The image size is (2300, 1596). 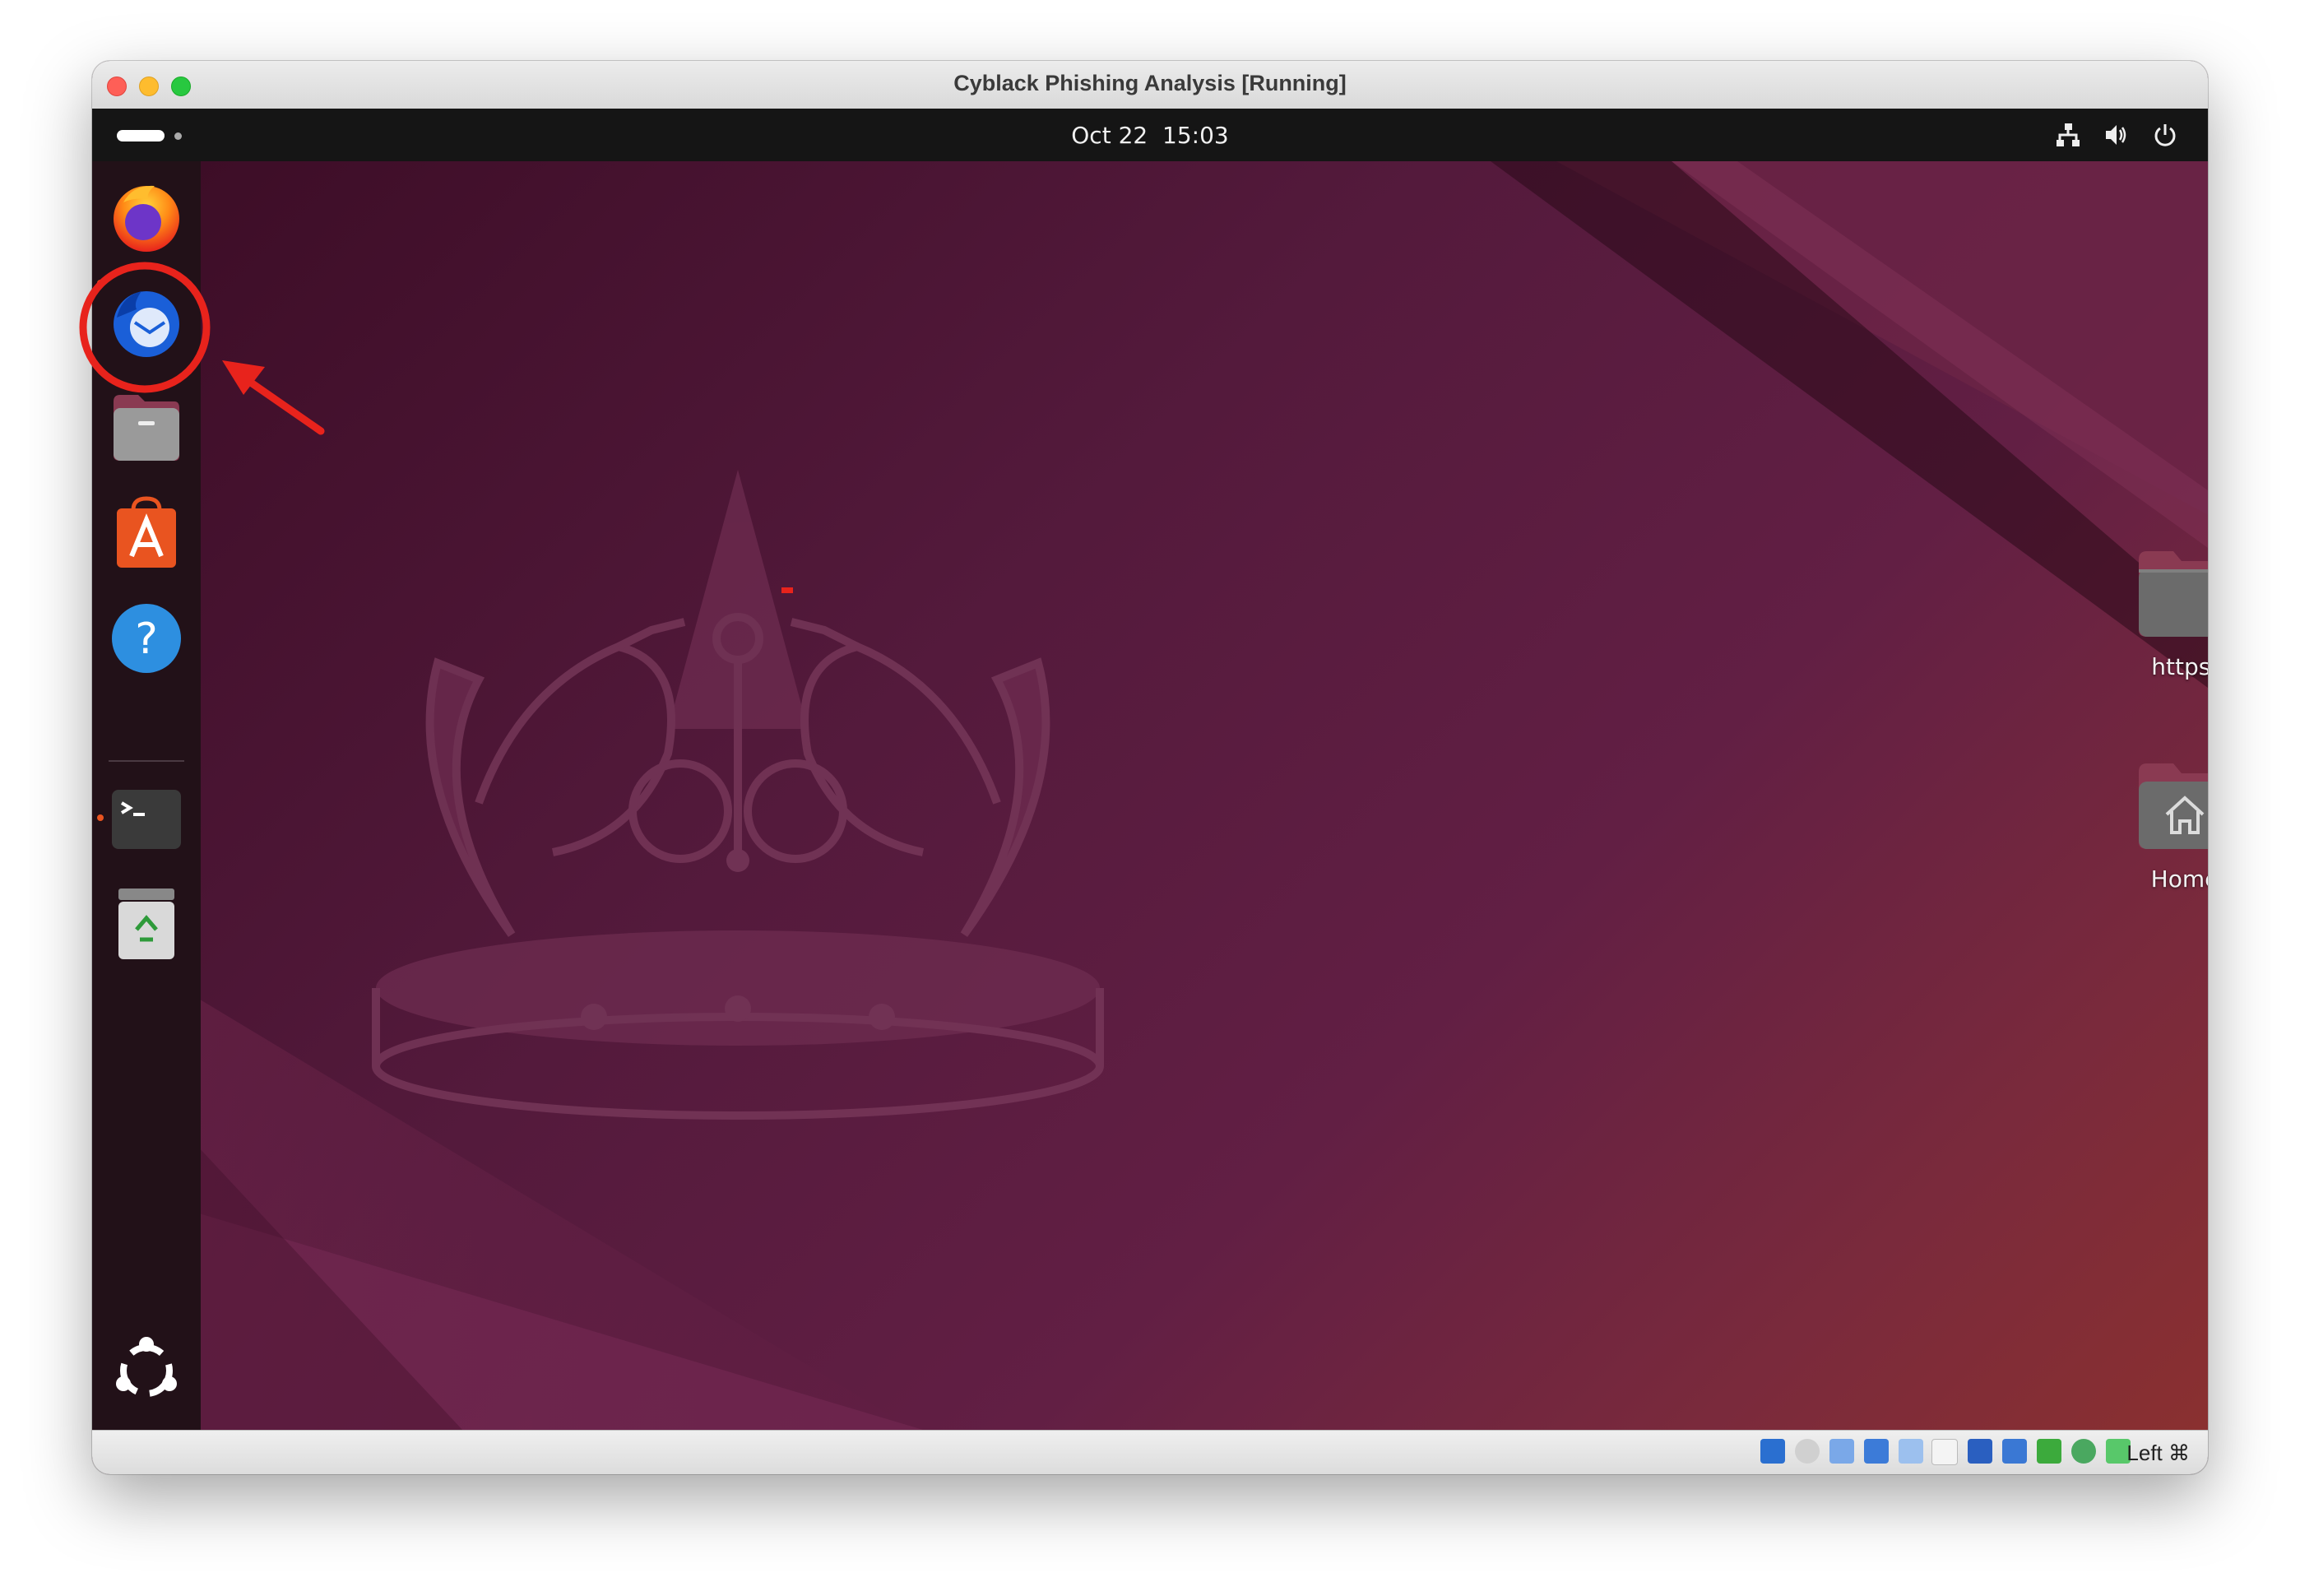 What do you see at coordinates (1980, 1451) in the screenshot?
I see `display-icon` at bounding box center [1980, 1451].